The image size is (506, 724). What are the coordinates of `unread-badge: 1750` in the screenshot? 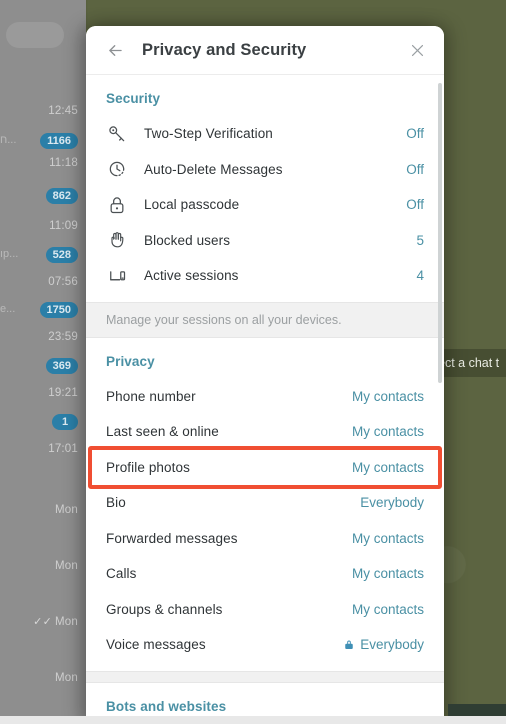 It's located at (58, 310).